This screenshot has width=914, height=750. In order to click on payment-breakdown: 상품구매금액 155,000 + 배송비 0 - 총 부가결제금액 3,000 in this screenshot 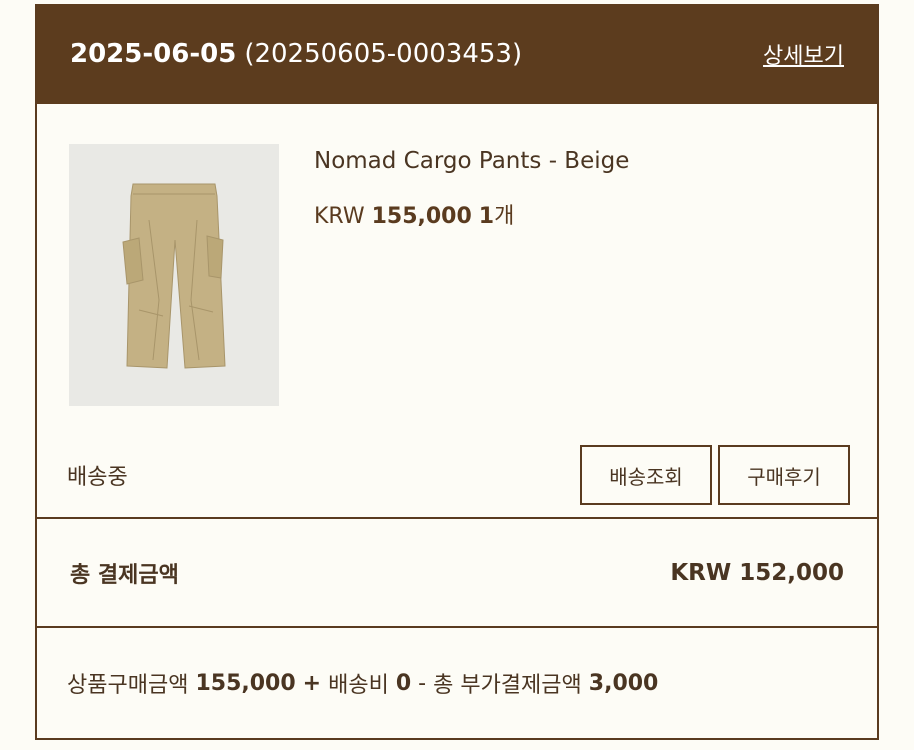, I will do `click(457, 683)`.